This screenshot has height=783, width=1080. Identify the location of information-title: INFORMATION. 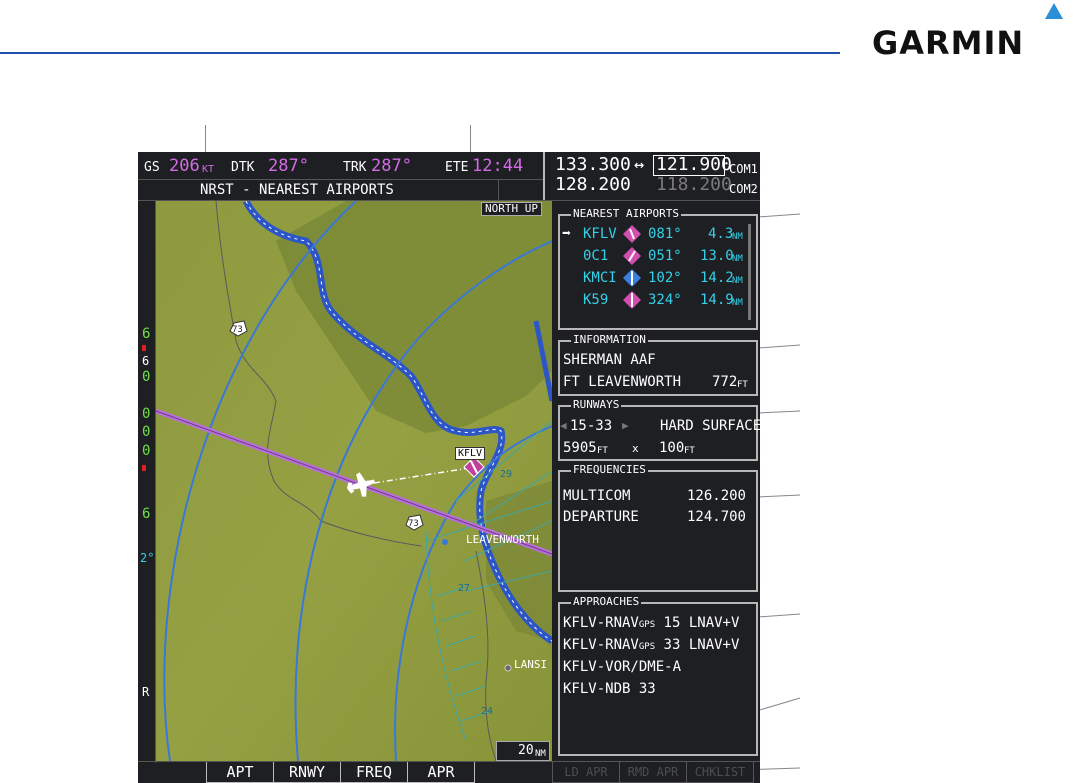
(609, 339).